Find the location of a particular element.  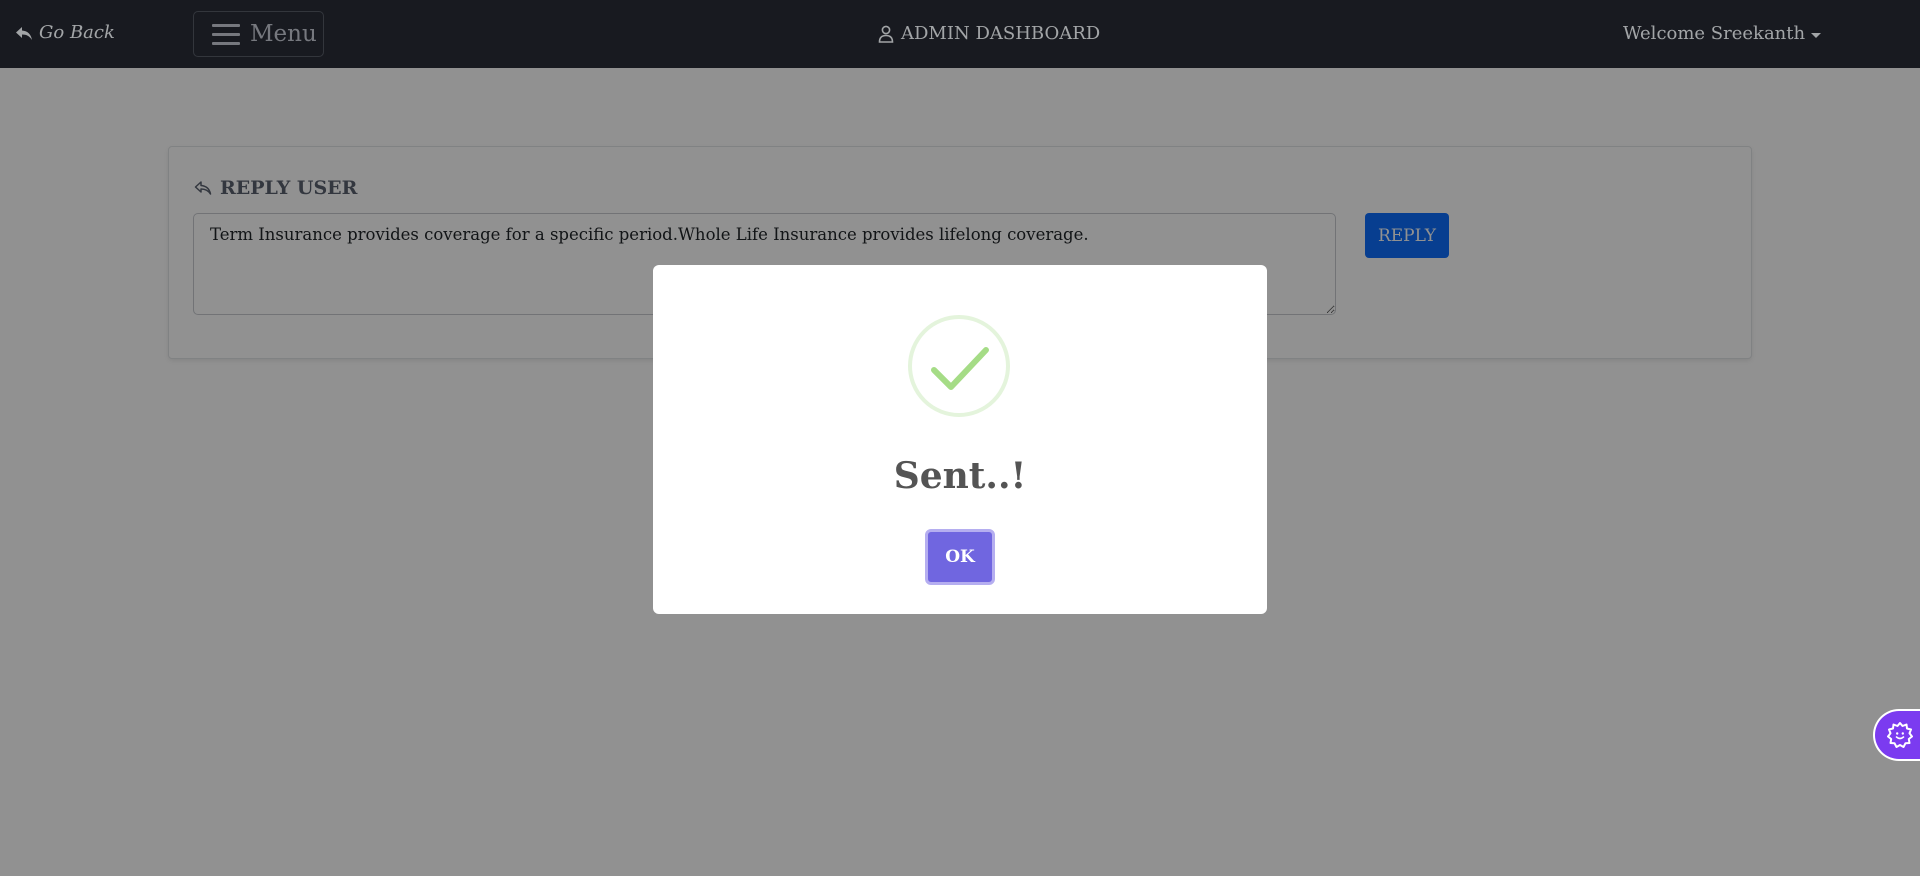

welcome-text: Welcome Sreekanth is located at coordinates (1714, 33).